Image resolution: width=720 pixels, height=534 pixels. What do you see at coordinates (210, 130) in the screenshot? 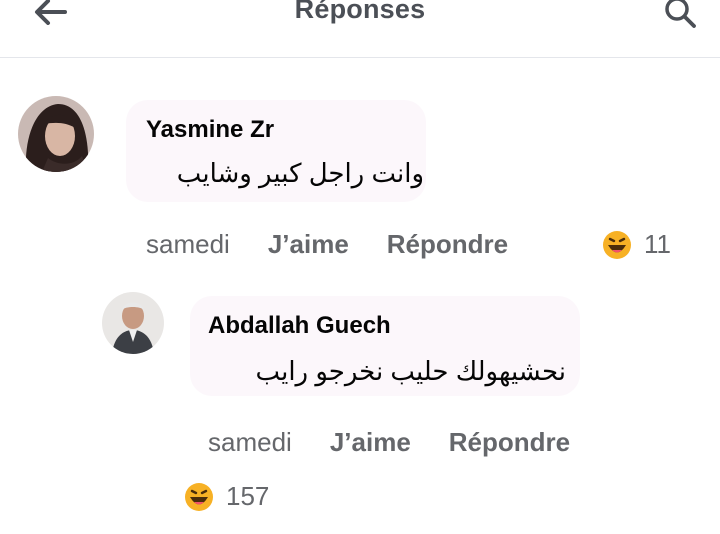
I see `comment-author: Yasmine Zr` at bounding box center [210, 130].